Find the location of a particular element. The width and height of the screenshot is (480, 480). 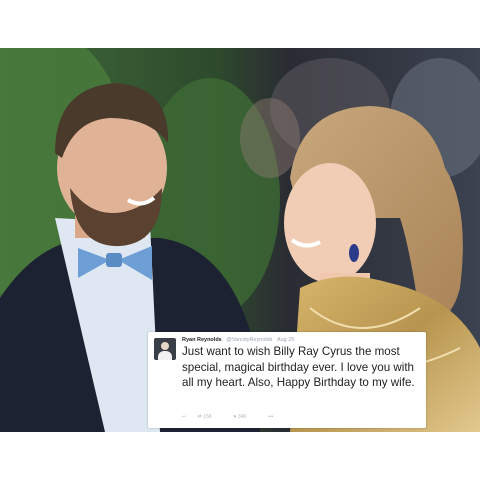

more-icon: ••• is located at coordinates (270, 417).